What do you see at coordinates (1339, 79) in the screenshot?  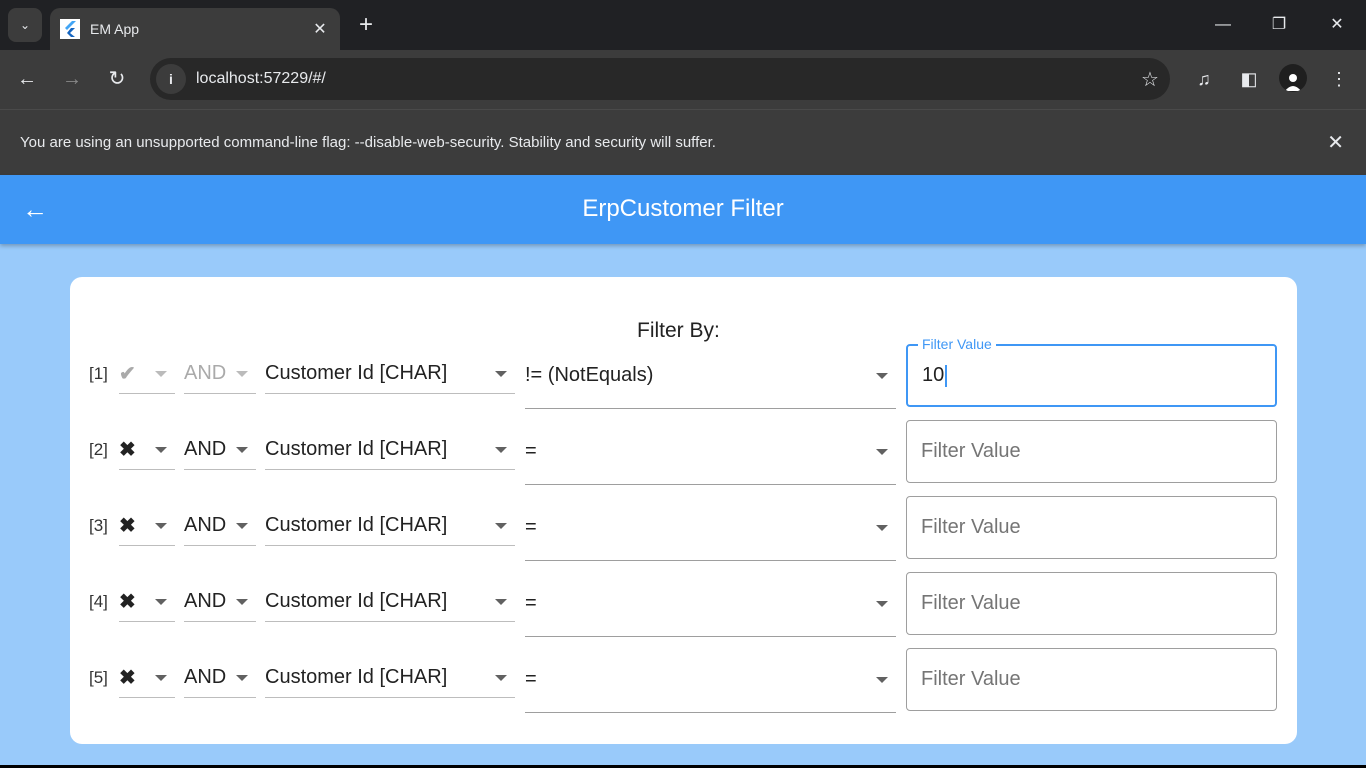 I see `menu-kebab-icon: ⋮` at bounding box center [1339, 79].